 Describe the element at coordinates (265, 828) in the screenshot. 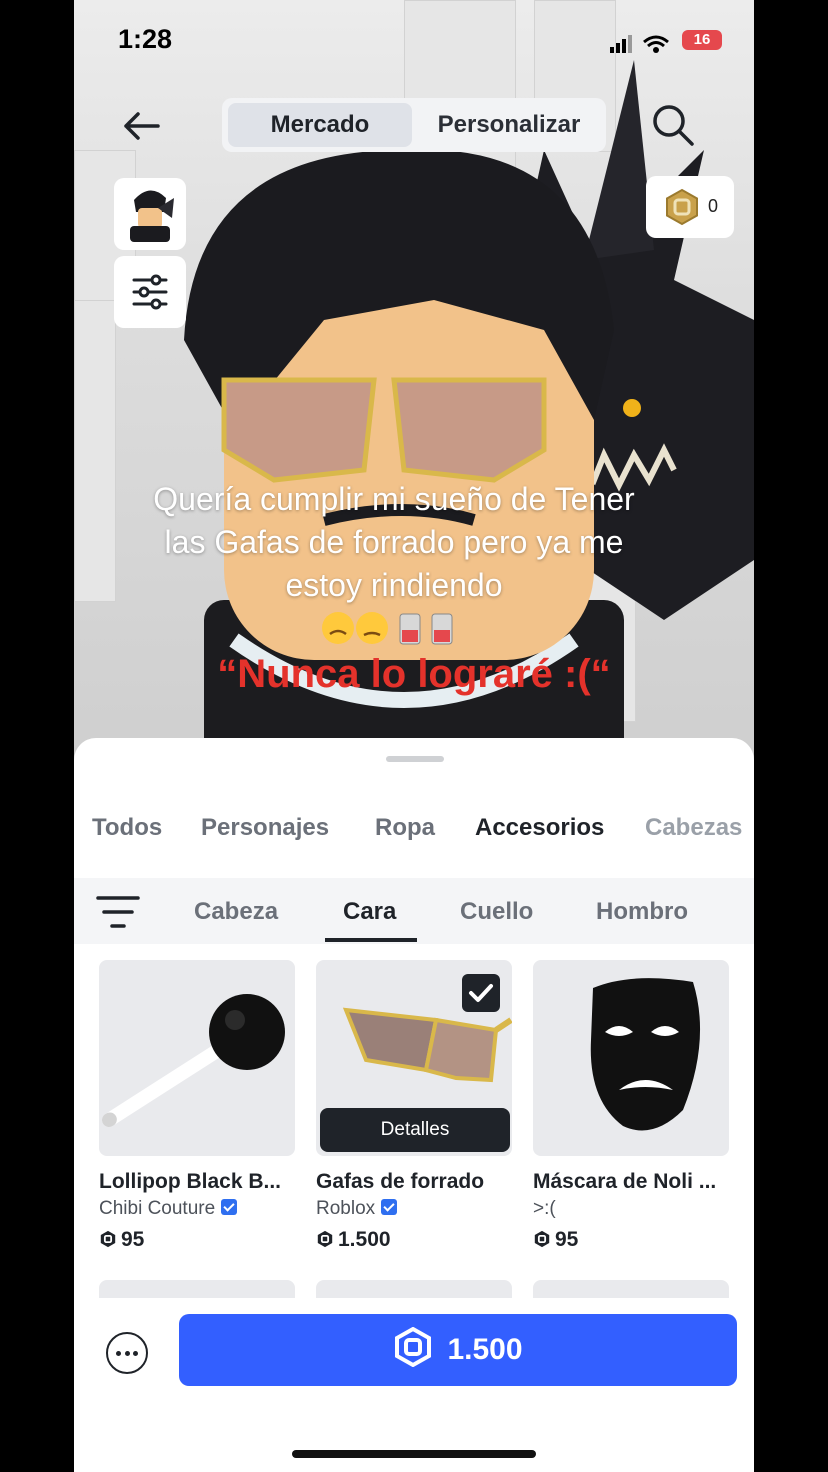

I see `category-personajes: Personajes` at that location.